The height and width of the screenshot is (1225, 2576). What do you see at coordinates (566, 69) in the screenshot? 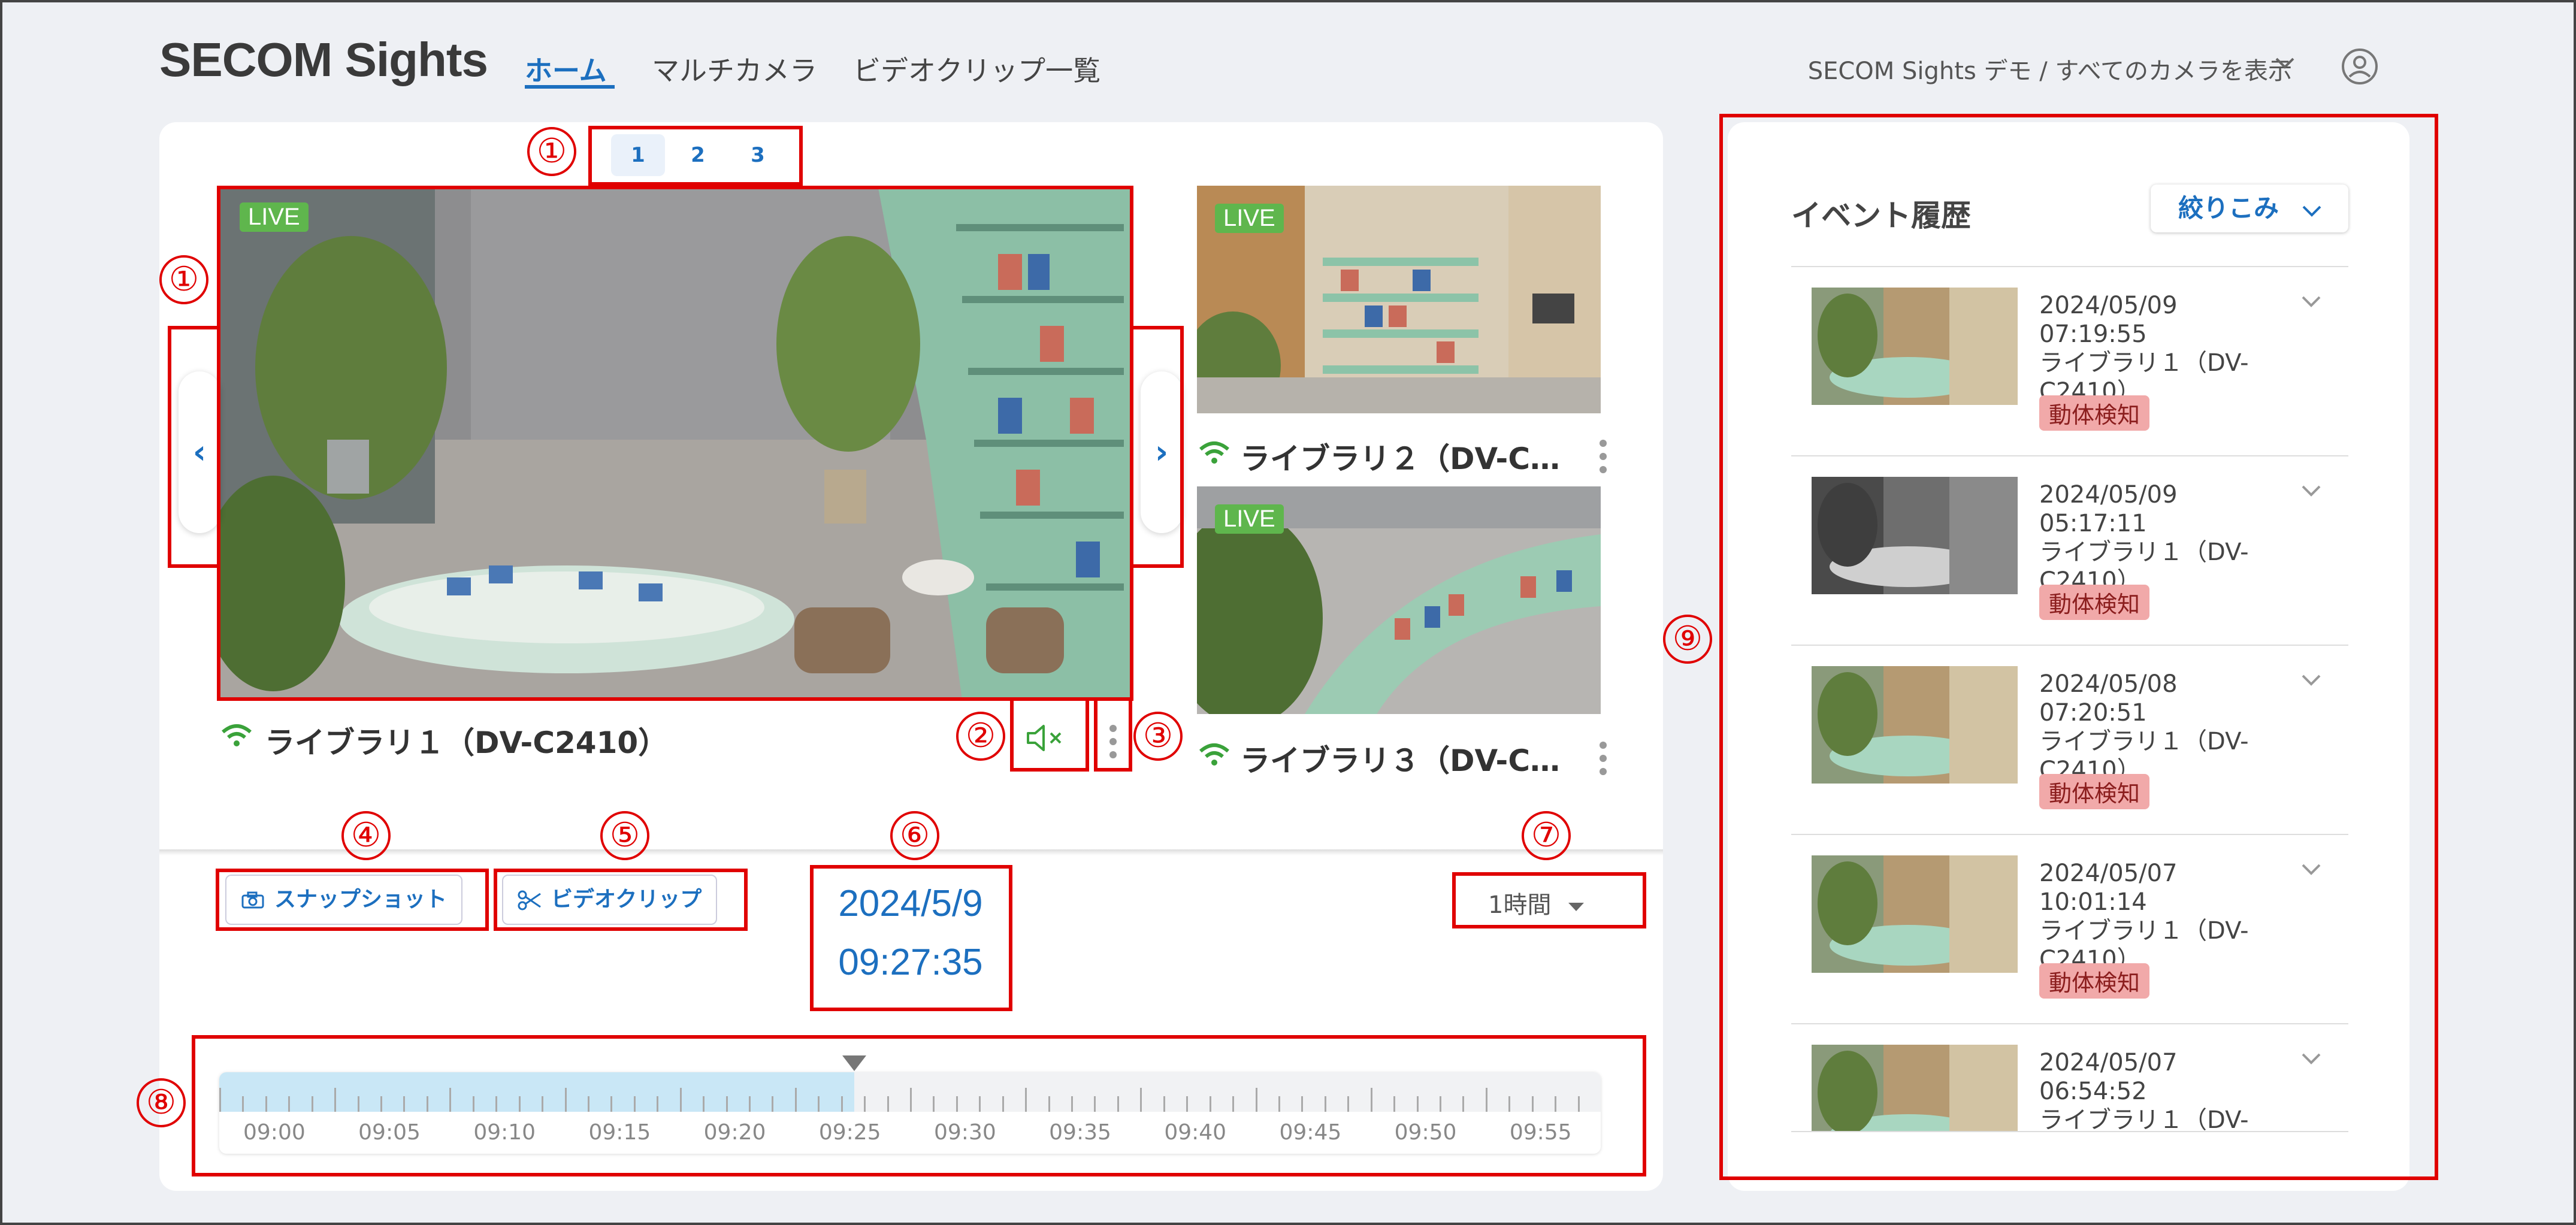
I see `nav-home: ホーム` at bounding box center [566, 69].